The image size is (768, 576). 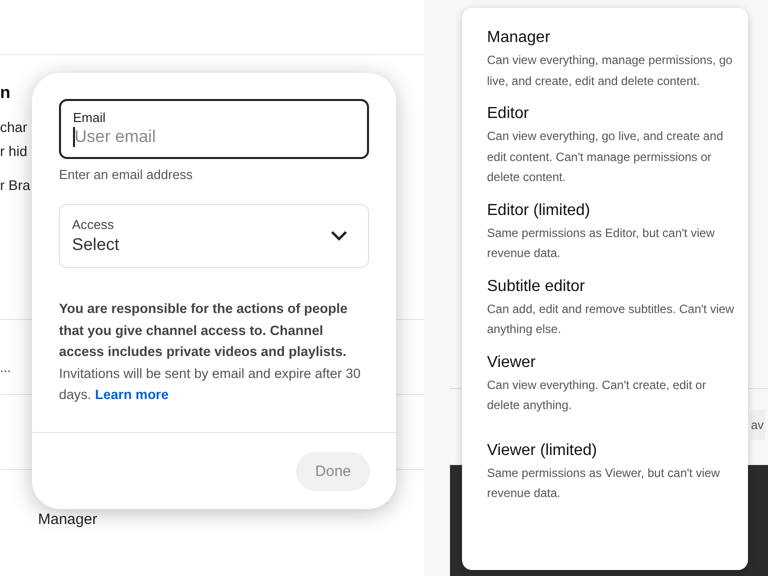 I want to click on role-option: Manager Can view everything, manage permissions, go live, and create, edit and delete content., so click(x=617, y=58).